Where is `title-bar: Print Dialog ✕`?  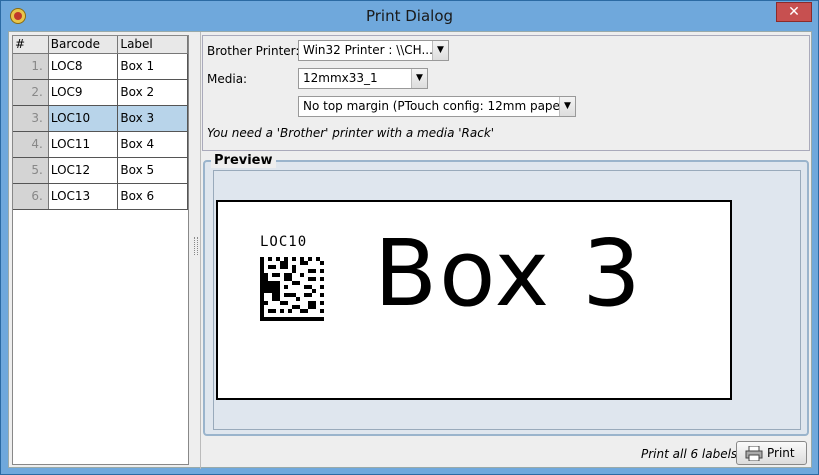
title-bar: Print Dialog ✕ is located at coordinates (409, 16).